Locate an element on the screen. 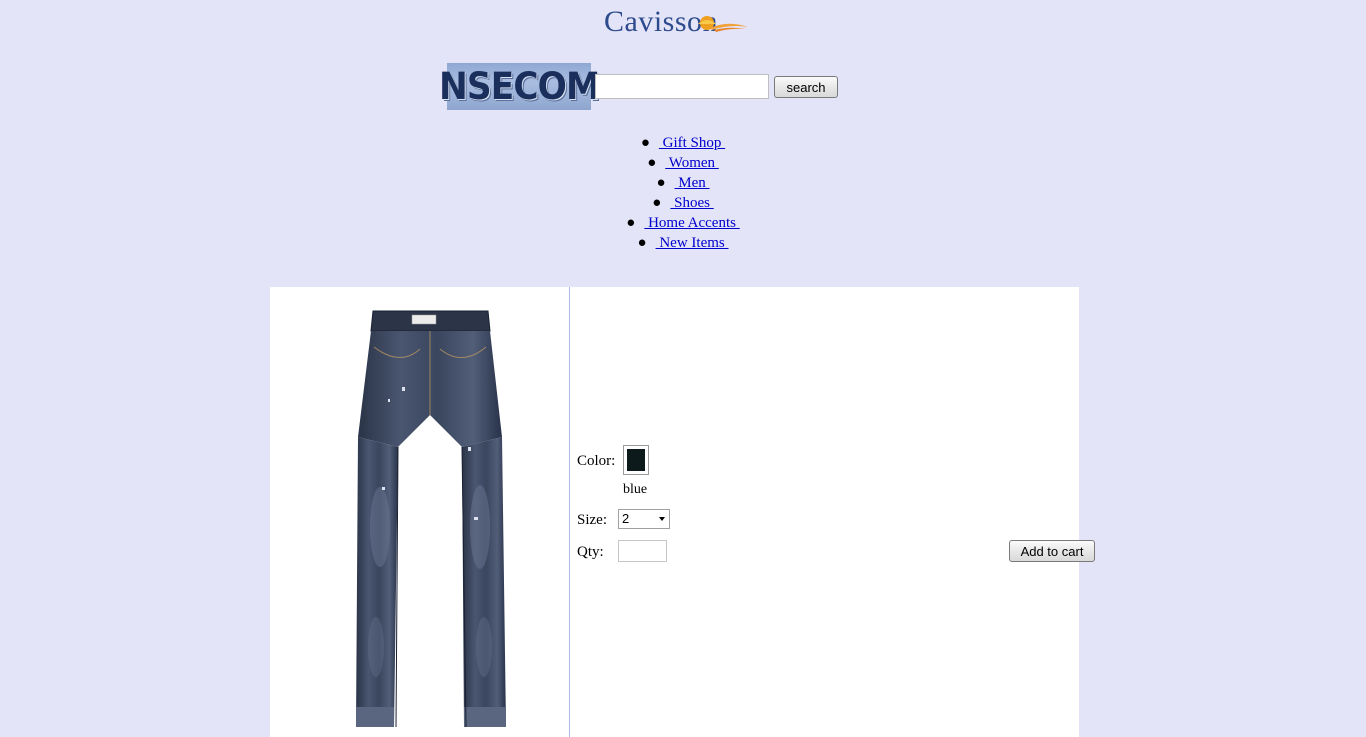 The image size is (1366, 737). nav-link-home-accents: Home Accents is located at coordinates (691, 223).